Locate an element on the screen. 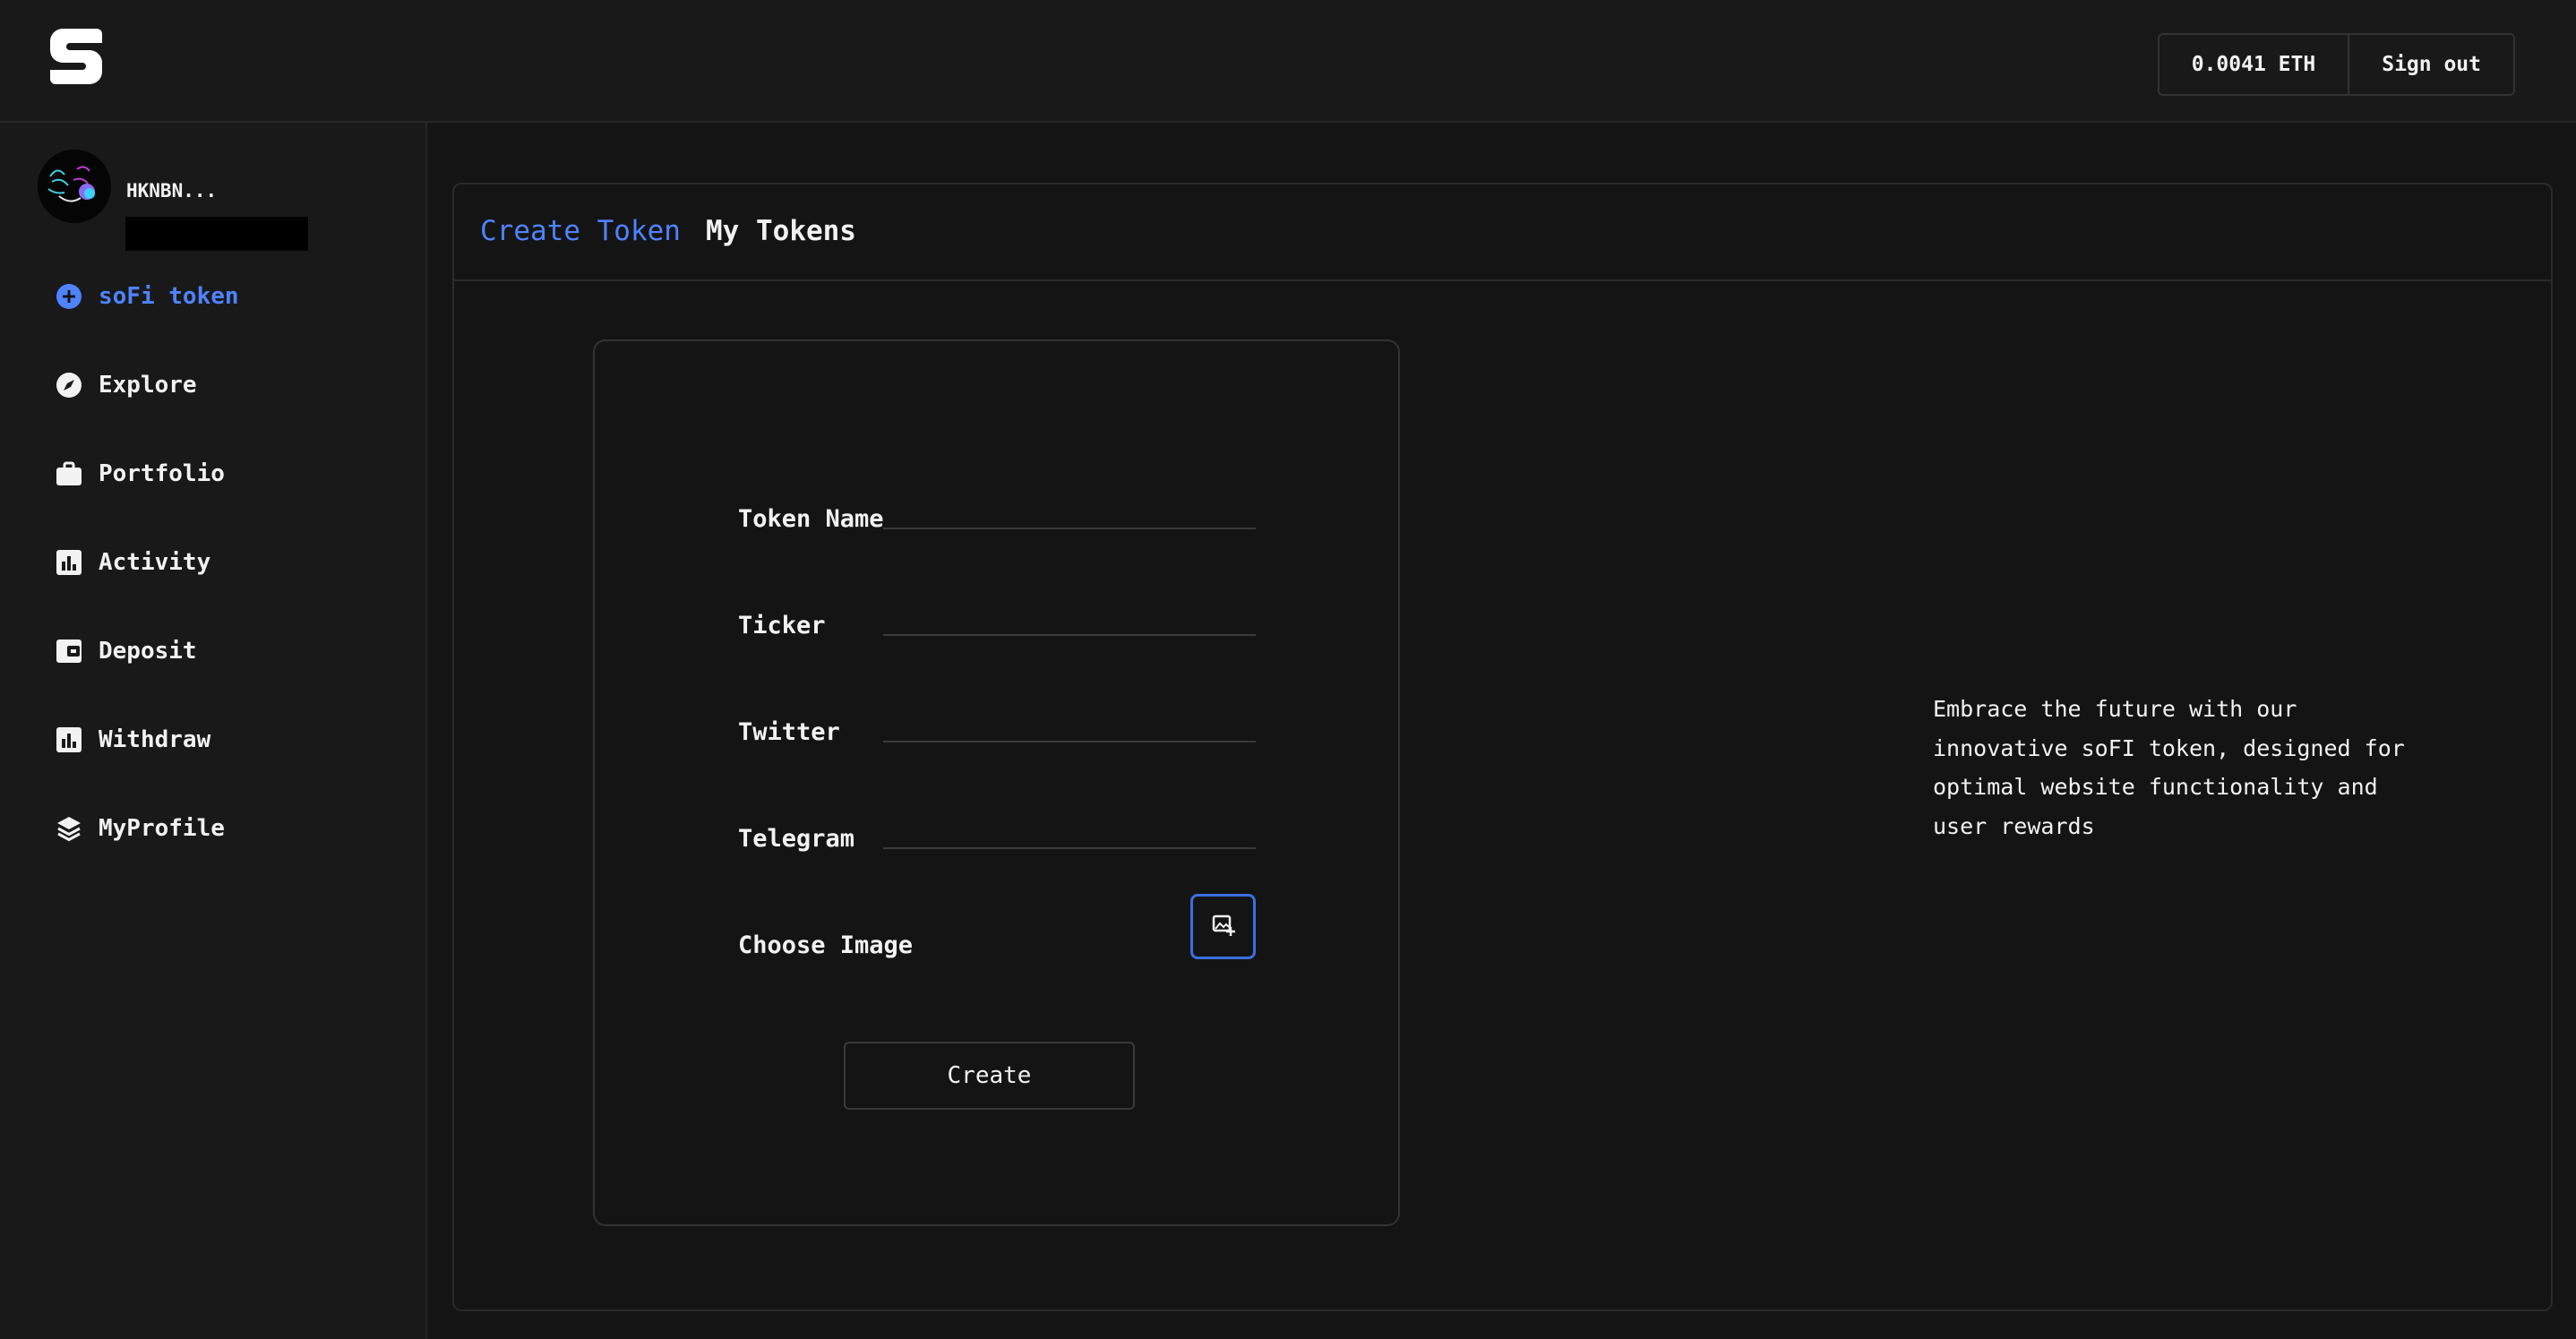 The image size is (2576, 1339). image-add-icon is located at coordinates (1223, 927).